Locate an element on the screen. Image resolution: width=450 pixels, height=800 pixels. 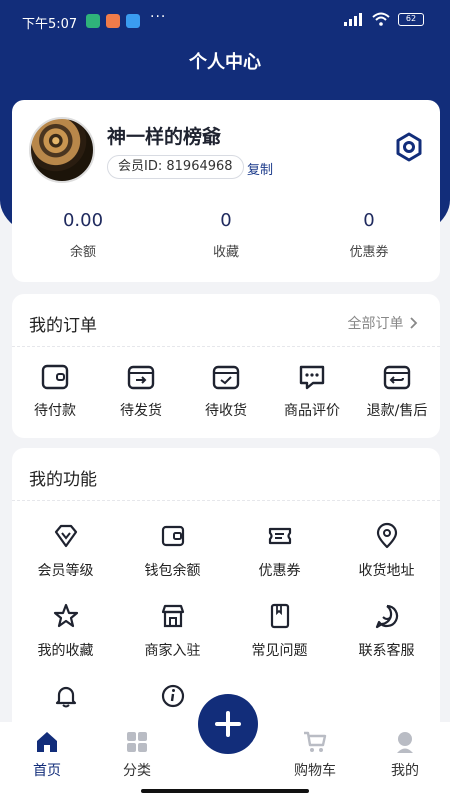
tab-label: 购物车 is located at coordinates (315, 771).